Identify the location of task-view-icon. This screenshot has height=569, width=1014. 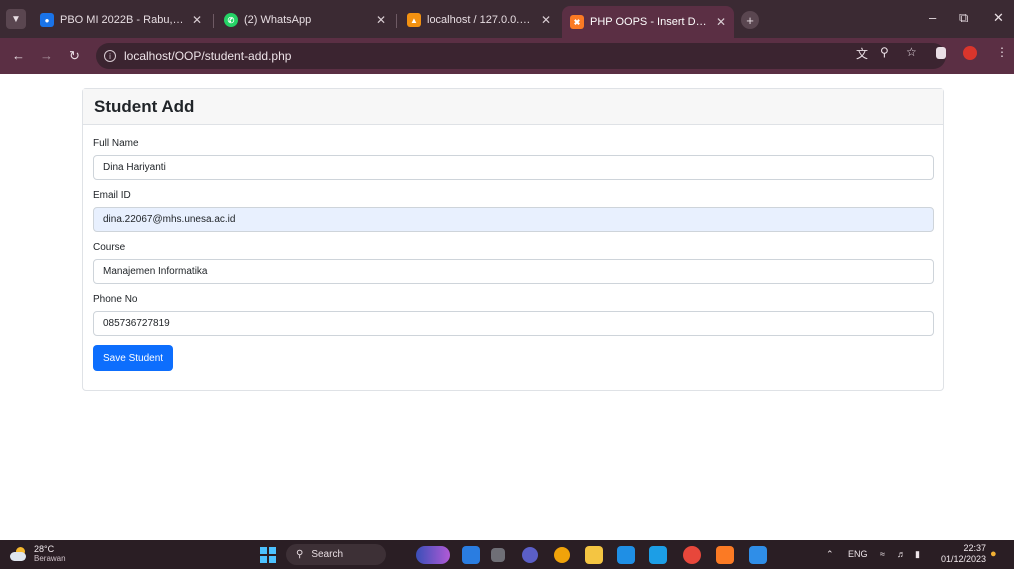
(498, 555).